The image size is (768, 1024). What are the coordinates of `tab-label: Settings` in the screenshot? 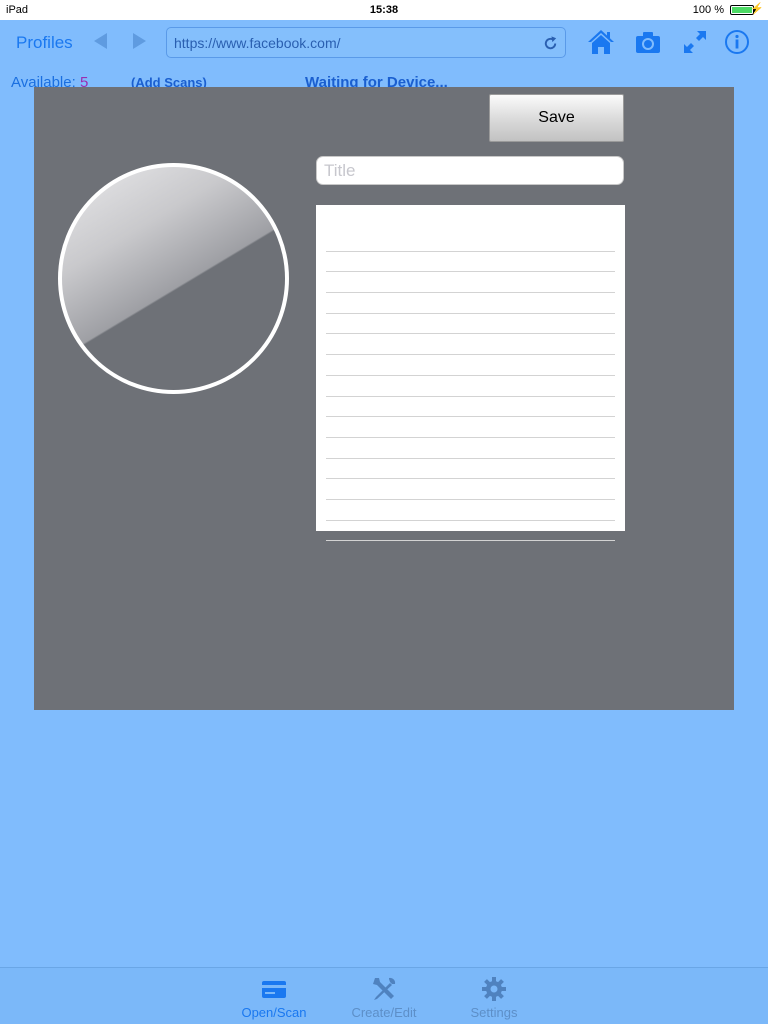 It's located at (494, 1012).